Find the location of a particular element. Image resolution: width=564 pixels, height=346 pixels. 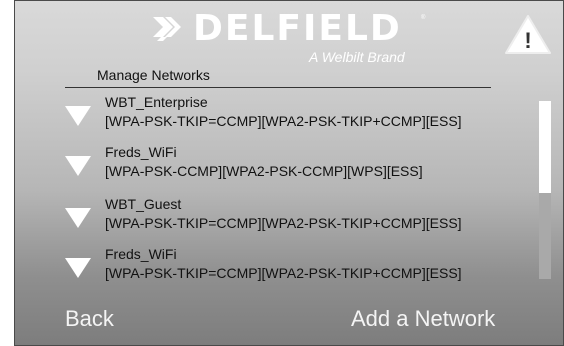

warning-icon: ! is located at coordinates (528, 34).